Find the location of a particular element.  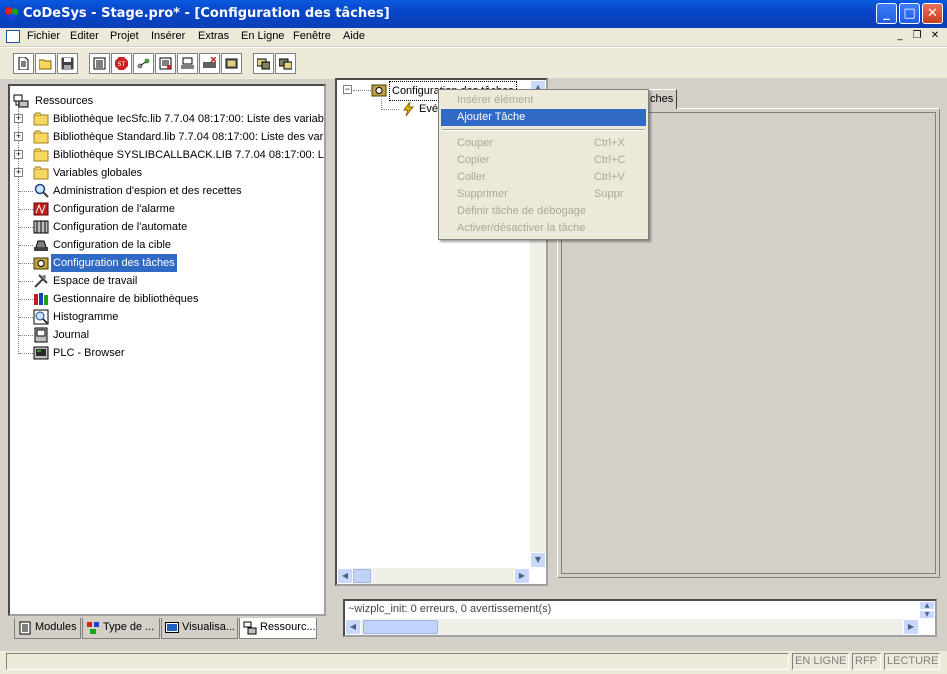

stop-icon: ST is located at coordinates (121, 63).